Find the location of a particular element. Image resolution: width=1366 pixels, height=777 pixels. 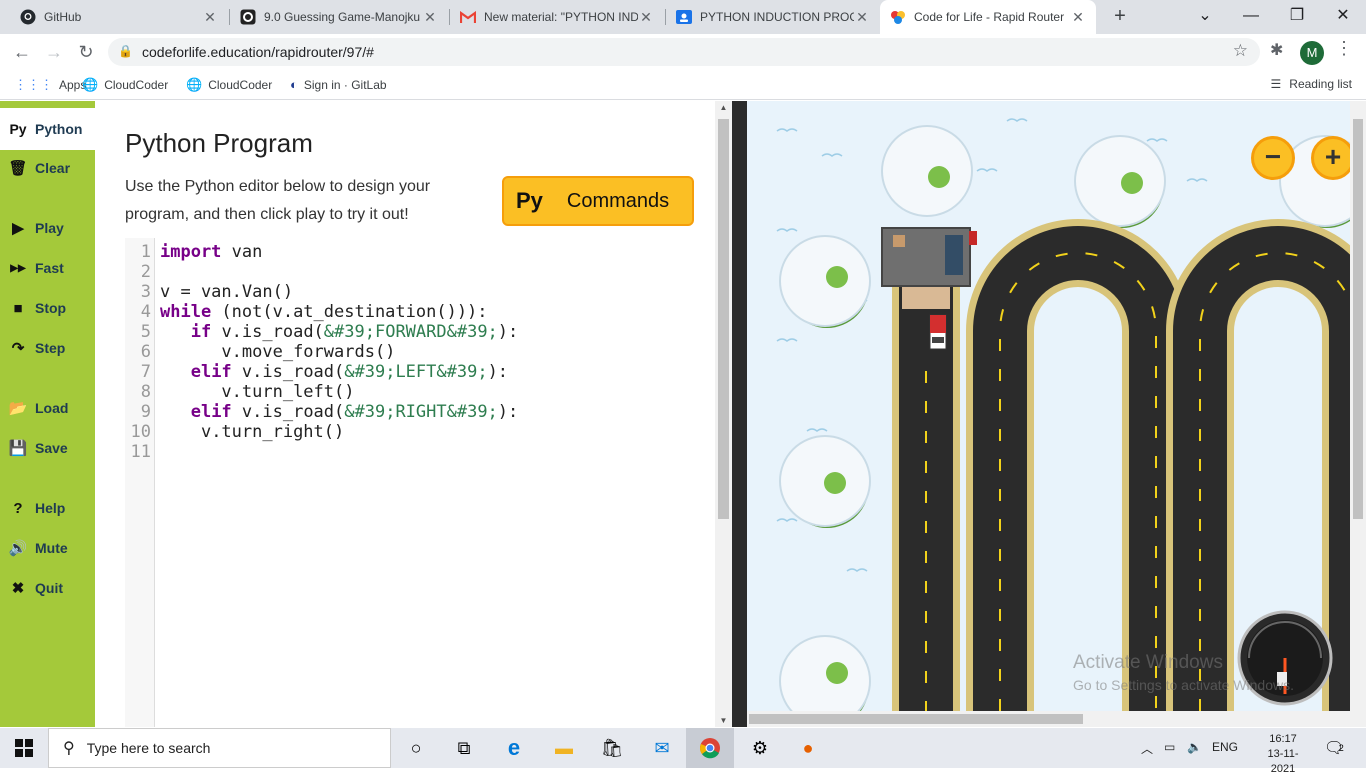

panel-divider is located at coordinates (739, 414).